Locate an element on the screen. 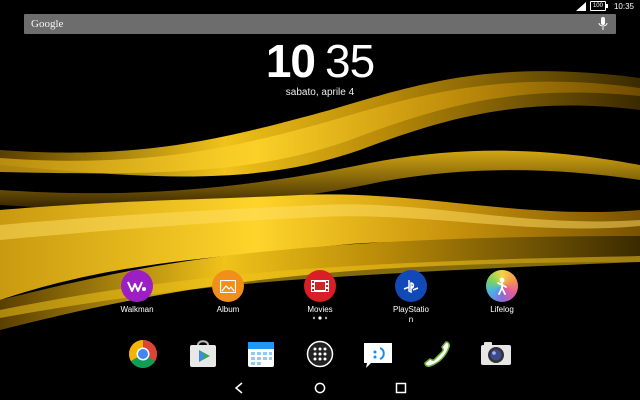  app-label: PlayStatio n is located at coordinates (411, 314).